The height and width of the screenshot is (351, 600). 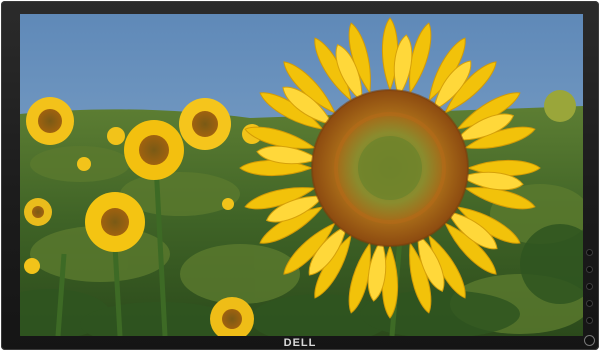 What do you see at coordinates (589, 269) in the screenshot?
I see `up-button` at bounding box center [589, 269].